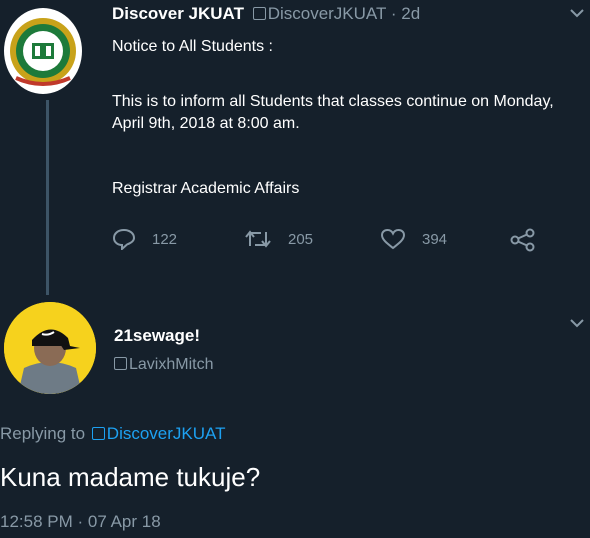 The height and width of the screenshot is (538, 590). Describe the element at coordinates (165, 239) in the screenshot. I see `reply-count: 122` at that location.